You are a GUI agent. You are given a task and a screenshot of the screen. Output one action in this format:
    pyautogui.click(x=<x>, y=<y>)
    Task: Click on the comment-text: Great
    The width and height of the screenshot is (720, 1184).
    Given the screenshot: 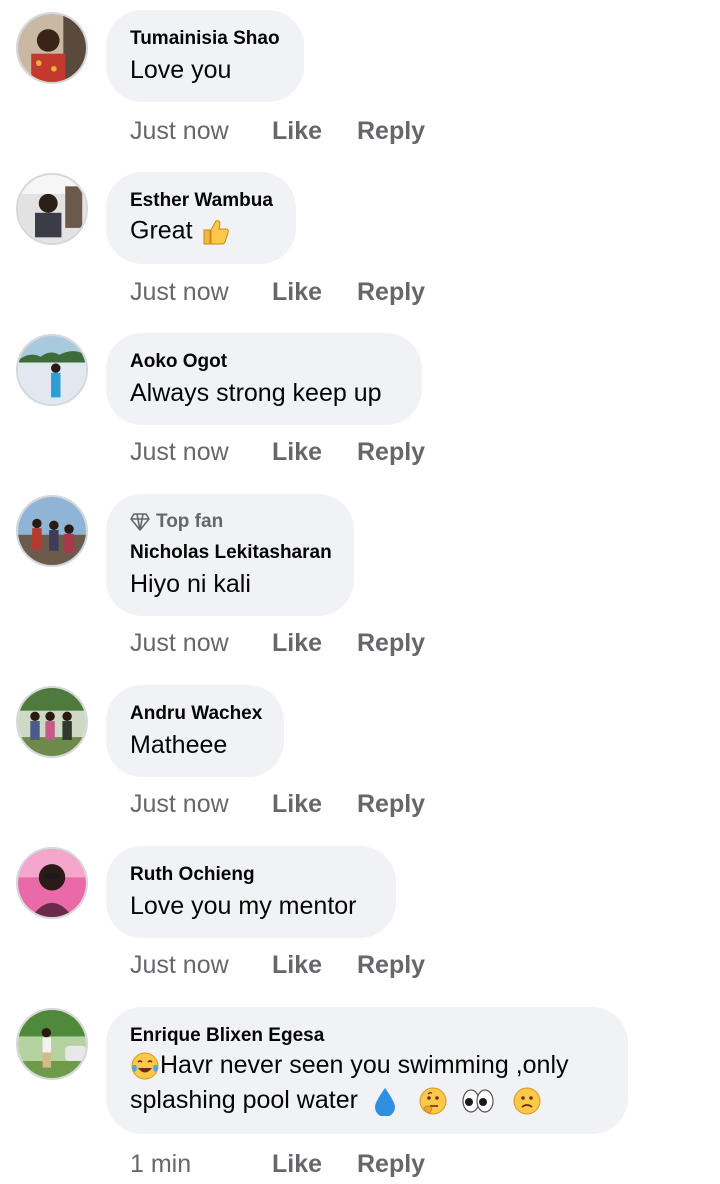 What is the action you would take?
    pyautogui.click(x=180, y=232)
    